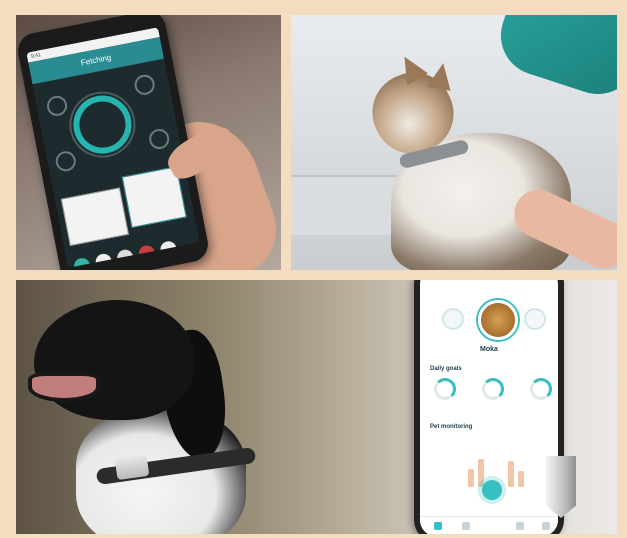 This screenshot has height=538, width=627. What do you see at coordinates (553, 60) in the screenshot?
I see `vet-sleeve` at bounding box center [553, 60].